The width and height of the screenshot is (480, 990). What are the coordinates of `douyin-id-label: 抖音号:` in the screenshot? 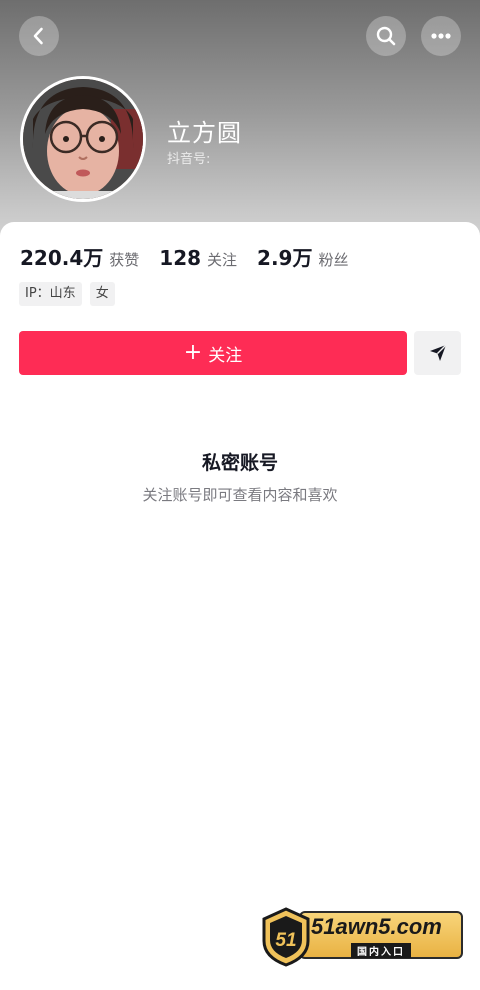 It's located at (189, 159).